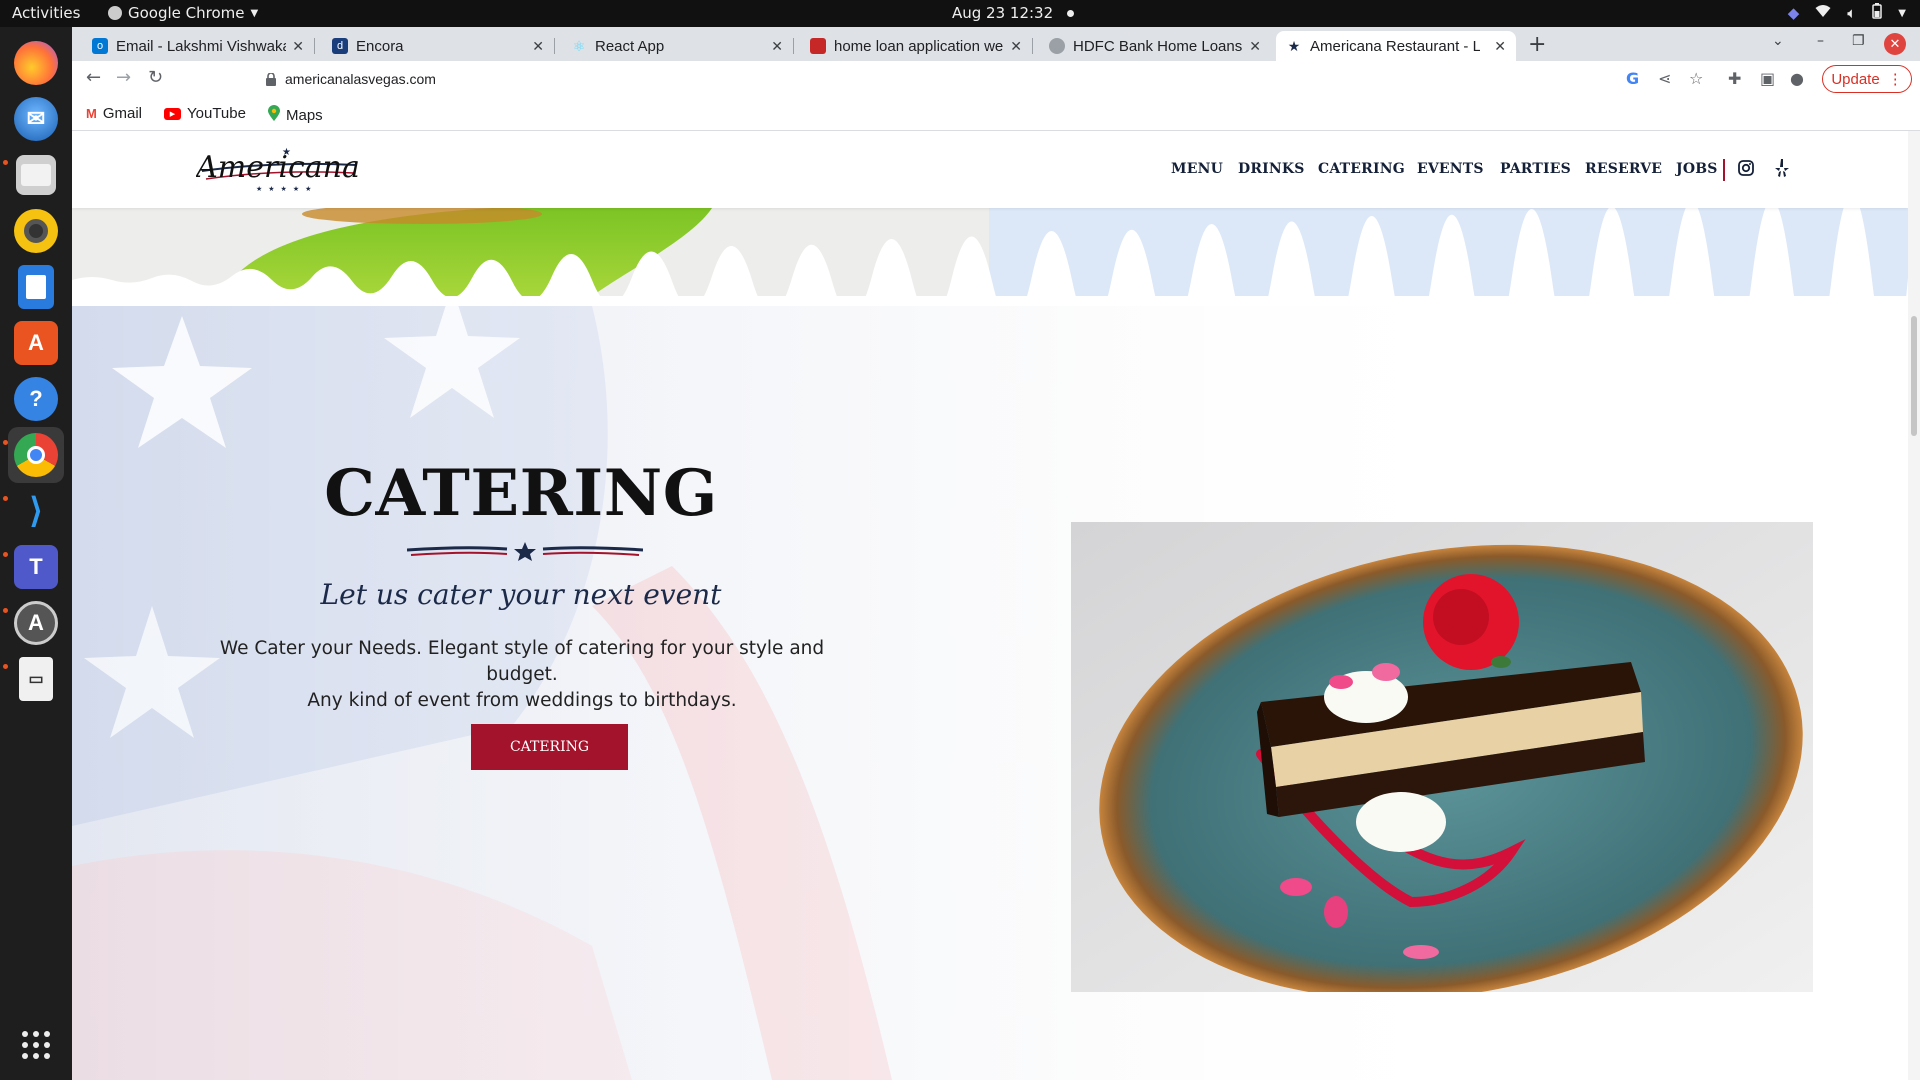 The height and width of the screenshot is (1080, 1920). What do you see at coordinates (216, 113) in the screenshot?
I see `bookmark-label: YouTube` at bounding box center [216, 113].